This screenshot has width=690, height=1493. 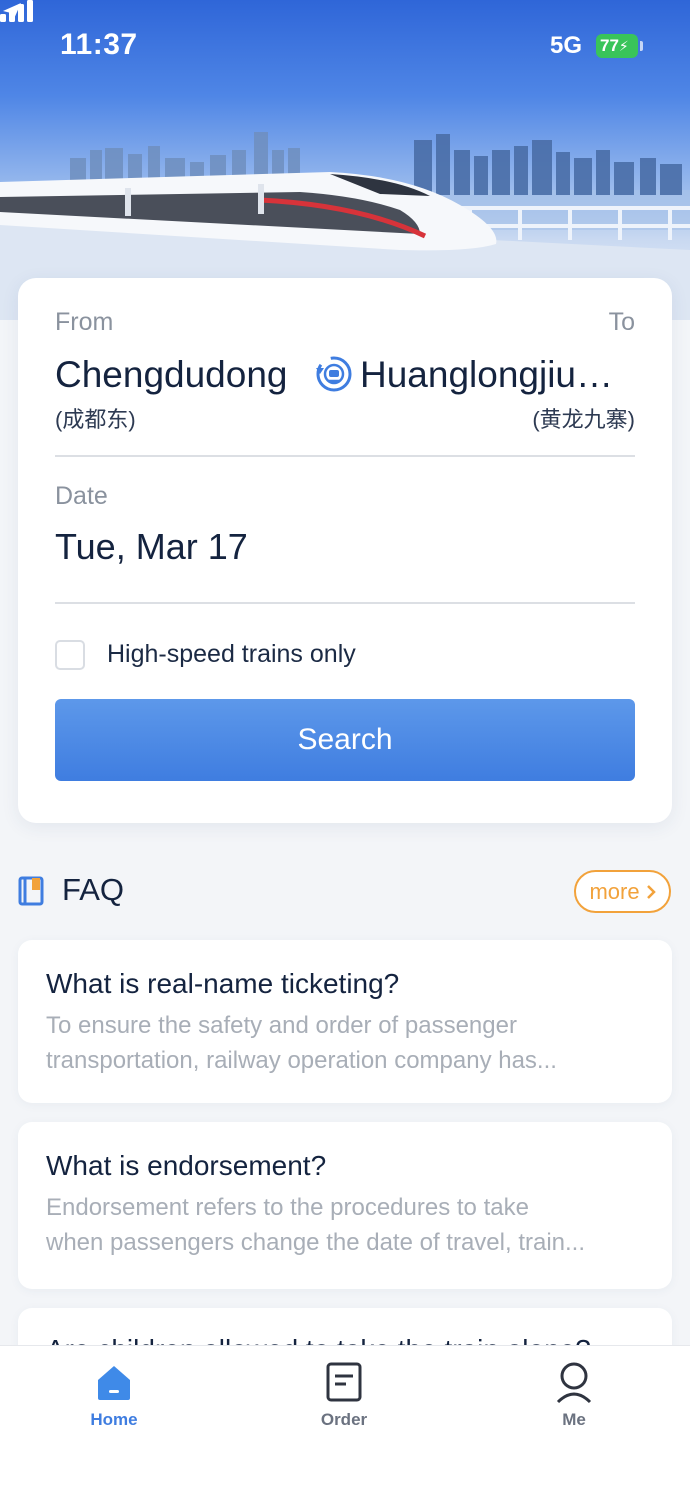 What do you see at coordinates (609, 45) in the screenshot?
I see `battery-level: 77` at bounding box center [609, 45].